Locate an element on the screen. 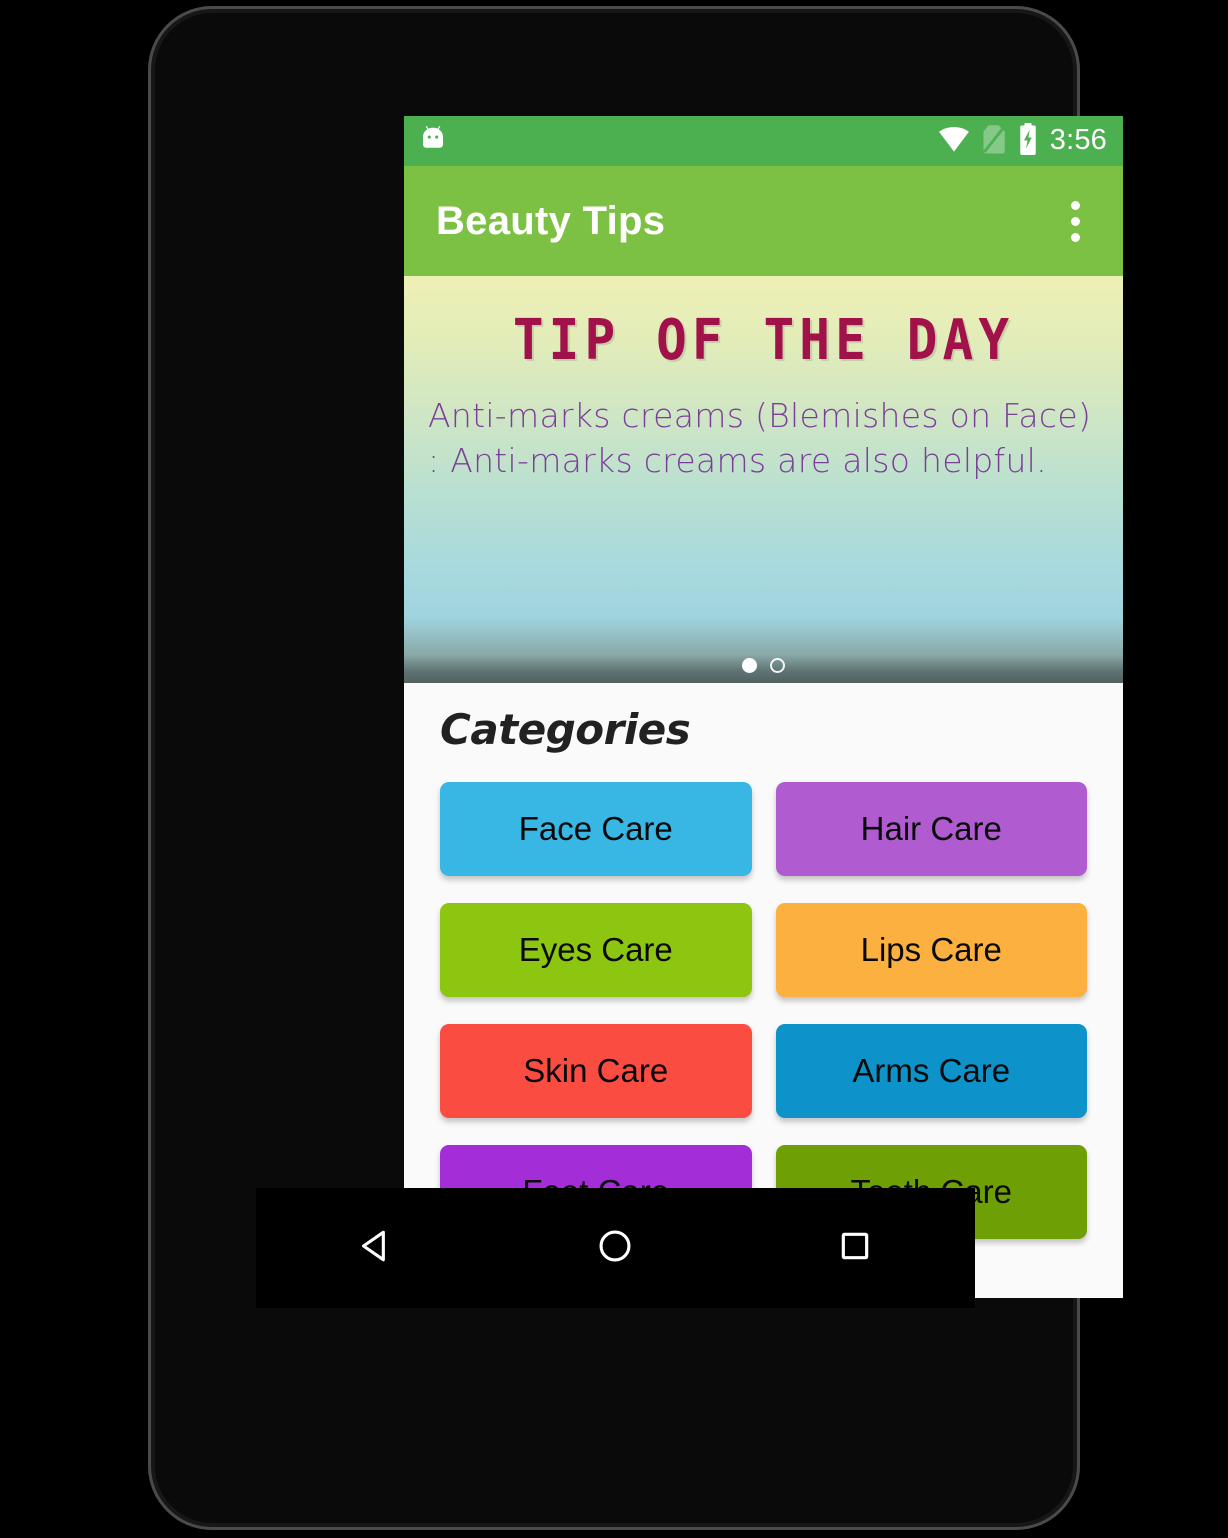 The width and height of the screenshot is (1228, 1538). category-label: Eyes Care is located at coordinates (595, 949).